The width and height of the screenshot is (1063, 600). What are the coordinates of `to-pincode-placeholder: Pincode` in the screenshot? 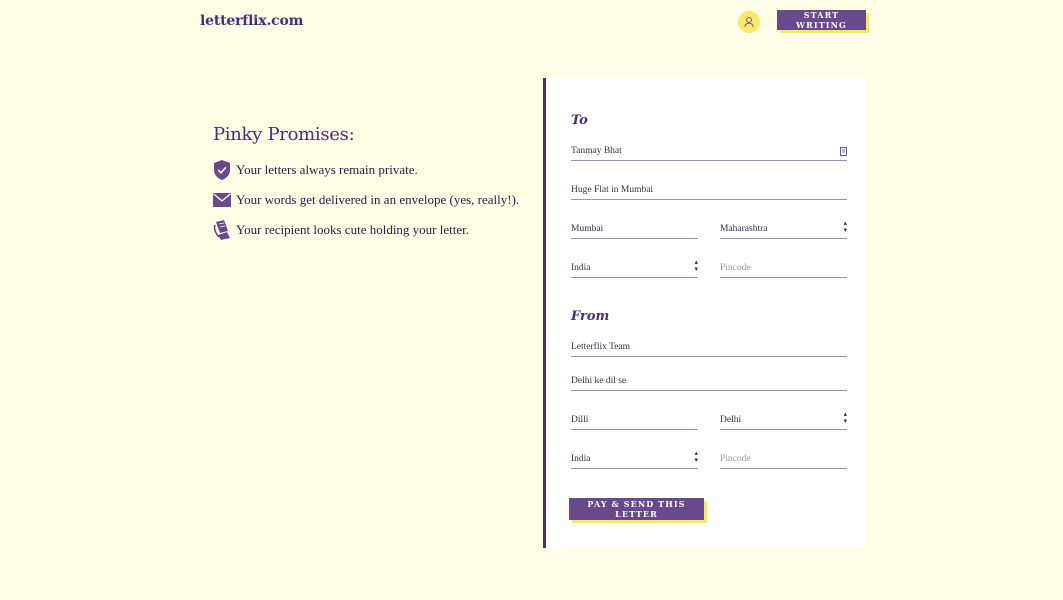 It's located at (735, 268).